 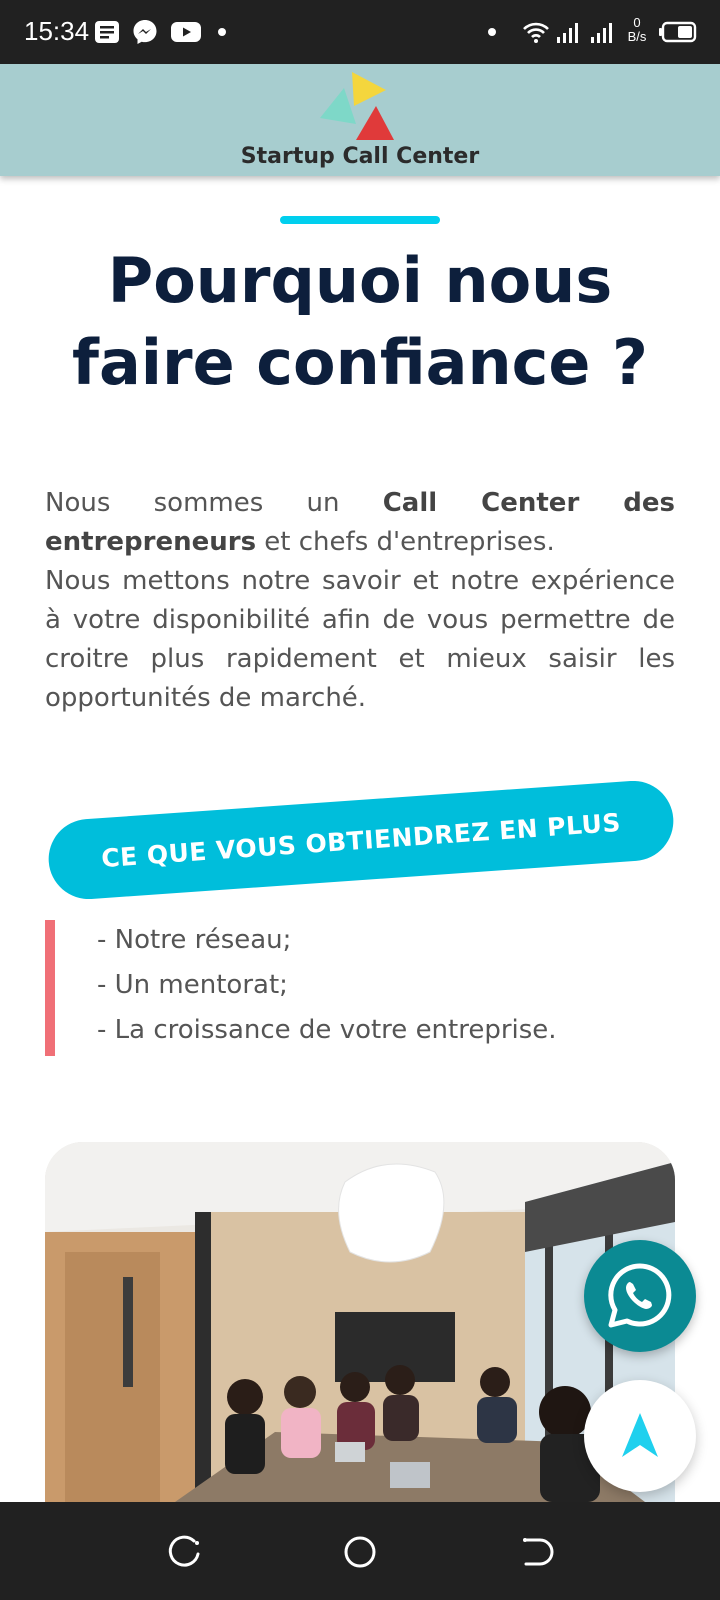 What do you see at coordinates (57, 31) in the screenshot?
I see `status-time: 15:34` at bounding box center [57, 31].